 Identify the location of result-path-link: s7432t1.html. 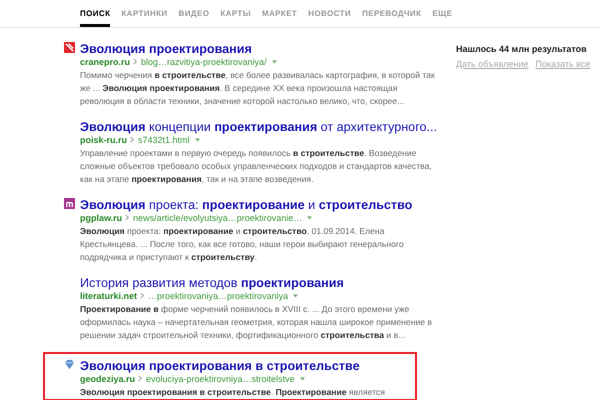
(164, 139).